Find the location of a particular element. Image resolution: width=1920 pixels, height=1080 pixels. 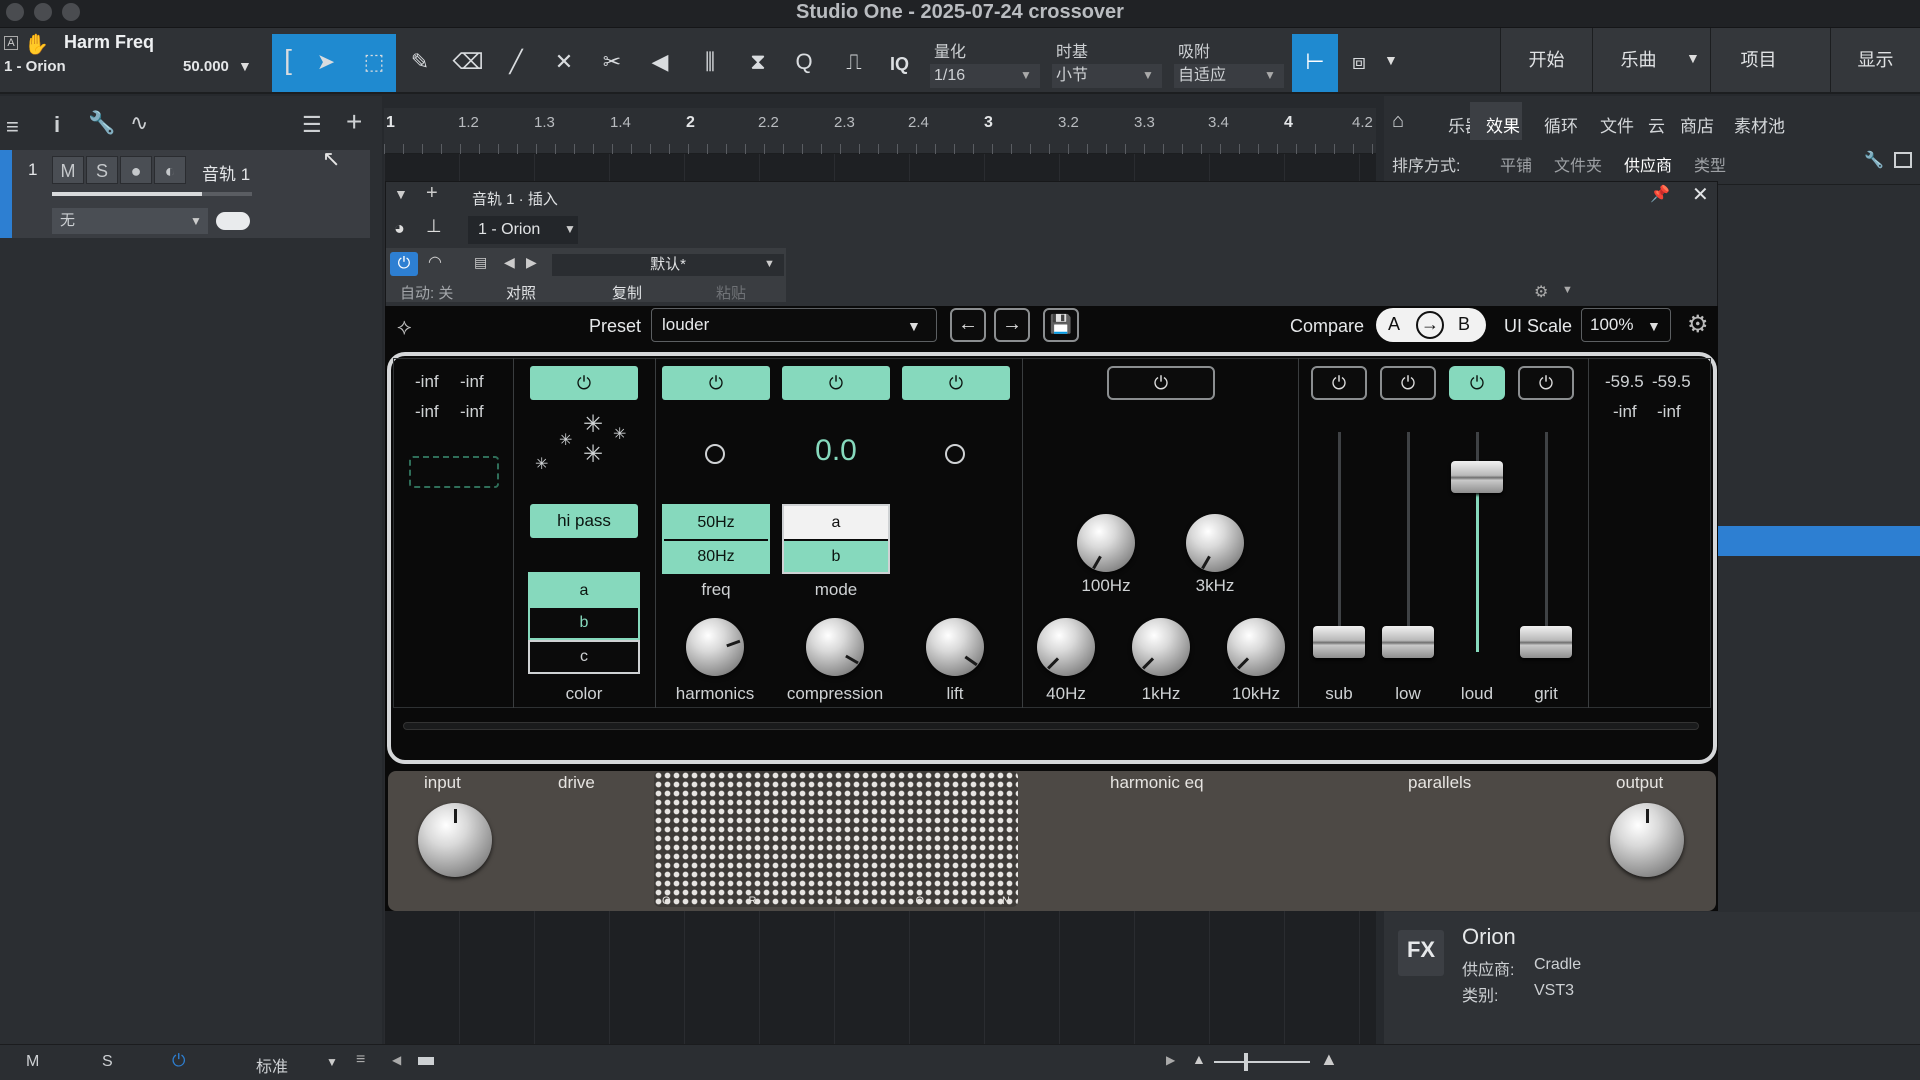

layout-icon is located at coordinates (1903, 160).